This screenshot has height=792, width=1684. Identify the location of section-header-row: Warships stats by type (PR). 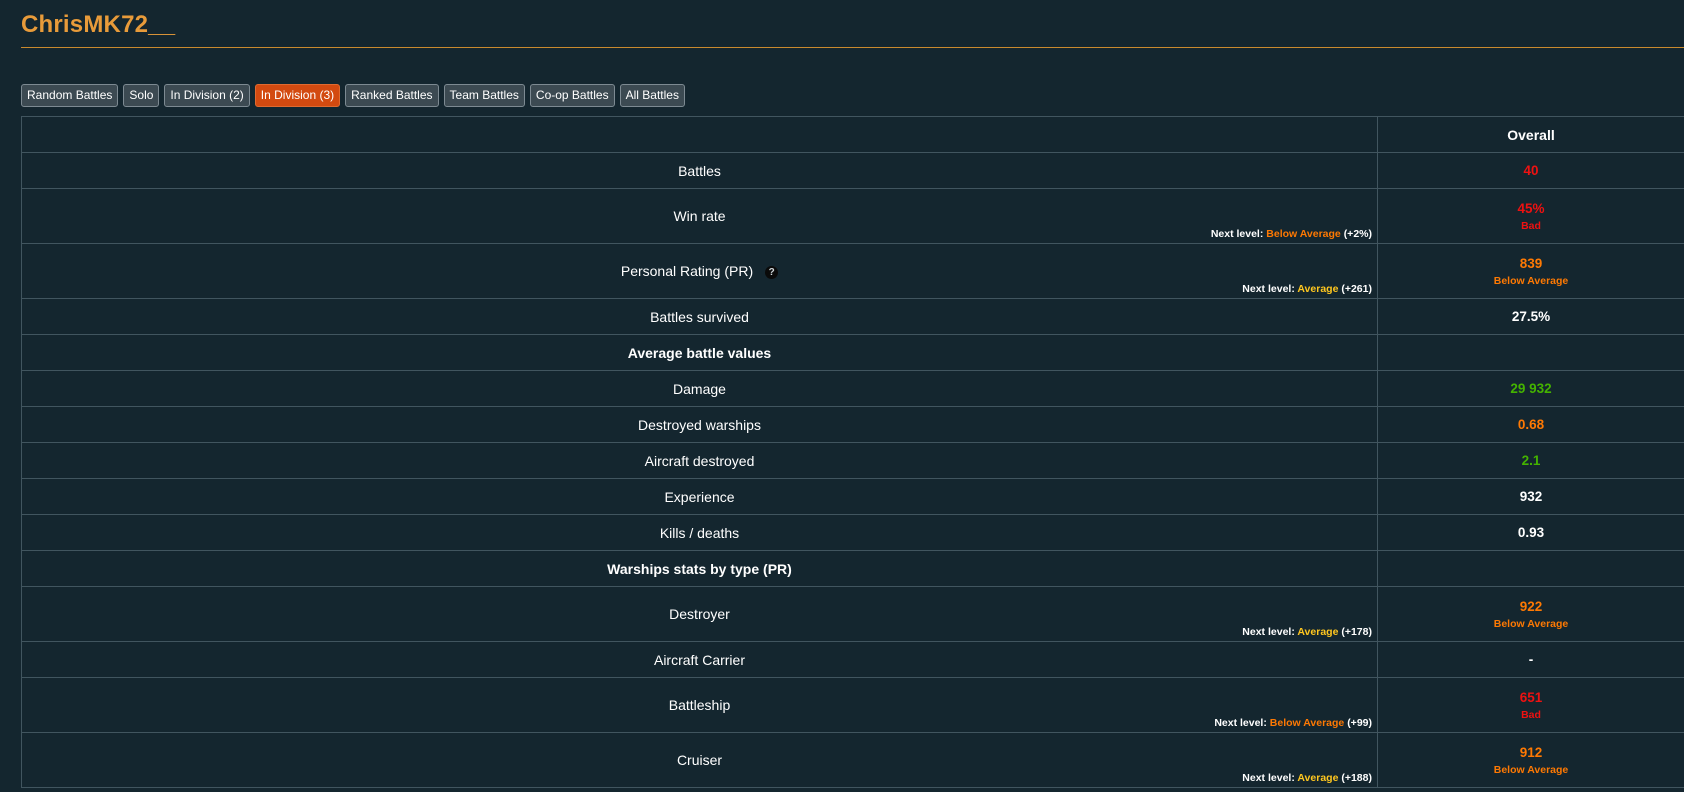
(852, 568).